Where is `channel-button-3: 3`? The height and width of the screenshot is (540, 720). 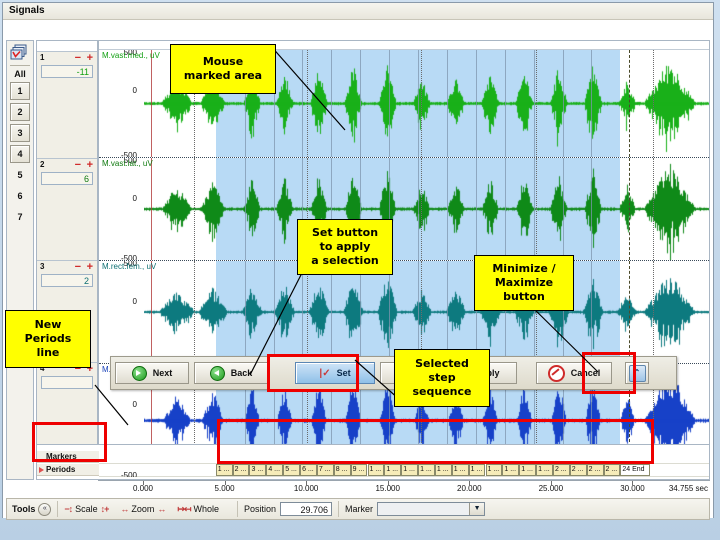 channel-button-3: 3 is located at coordinates (20, 133).